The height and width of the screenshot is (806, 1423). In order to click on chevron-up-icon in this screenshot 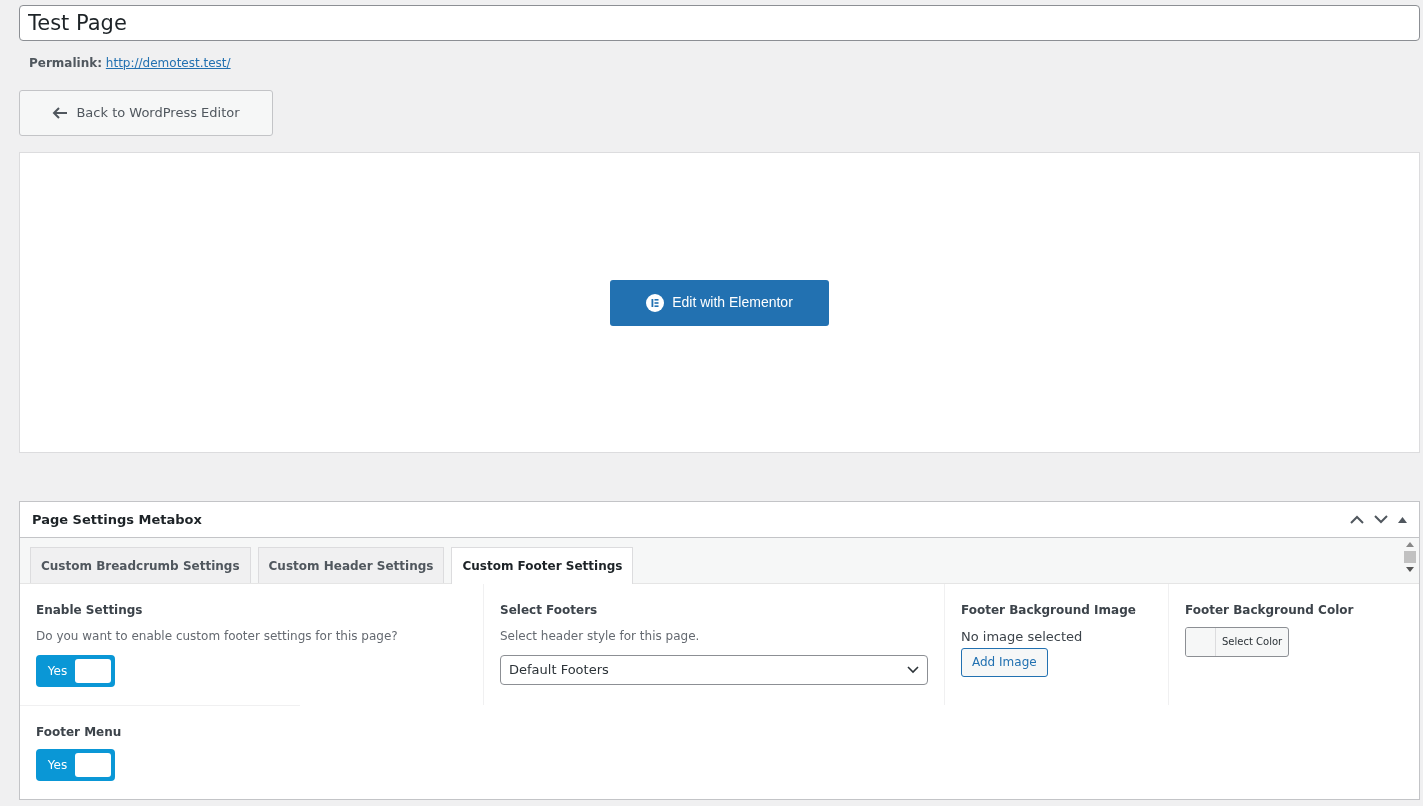, I will do `click(1357, 519)`.